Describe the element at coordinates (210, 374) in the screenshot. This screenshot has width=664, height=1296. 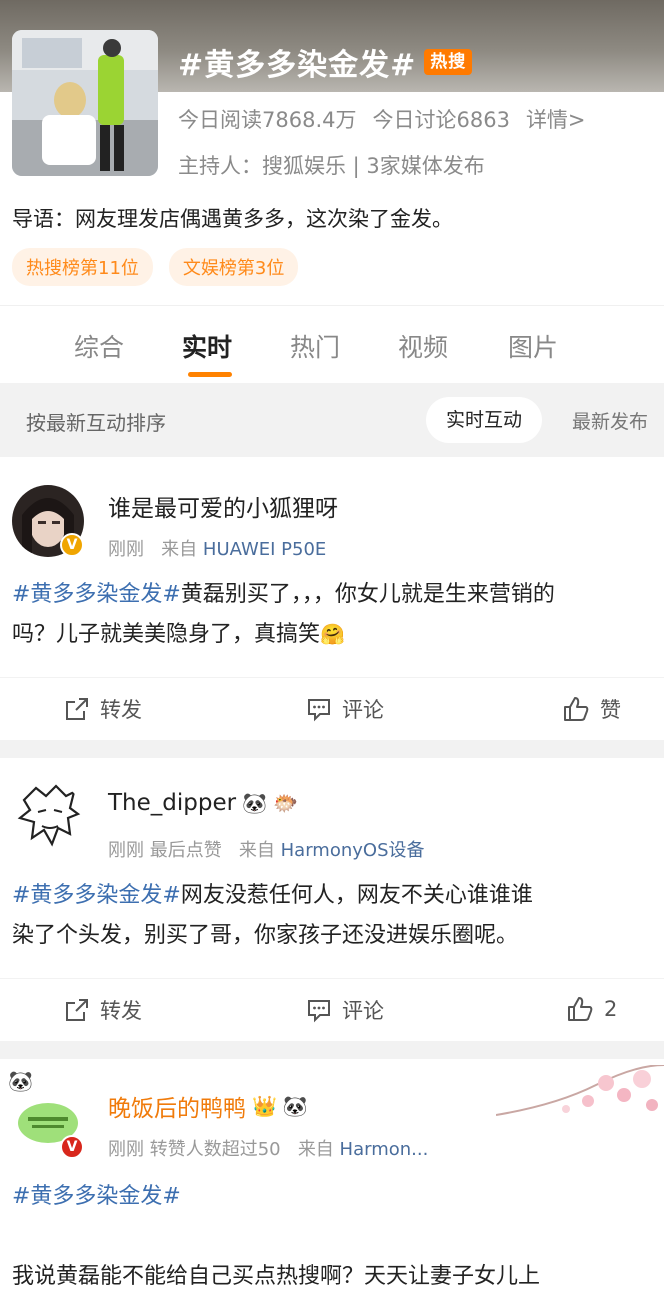
I see `active-tab-indicator` at that location.